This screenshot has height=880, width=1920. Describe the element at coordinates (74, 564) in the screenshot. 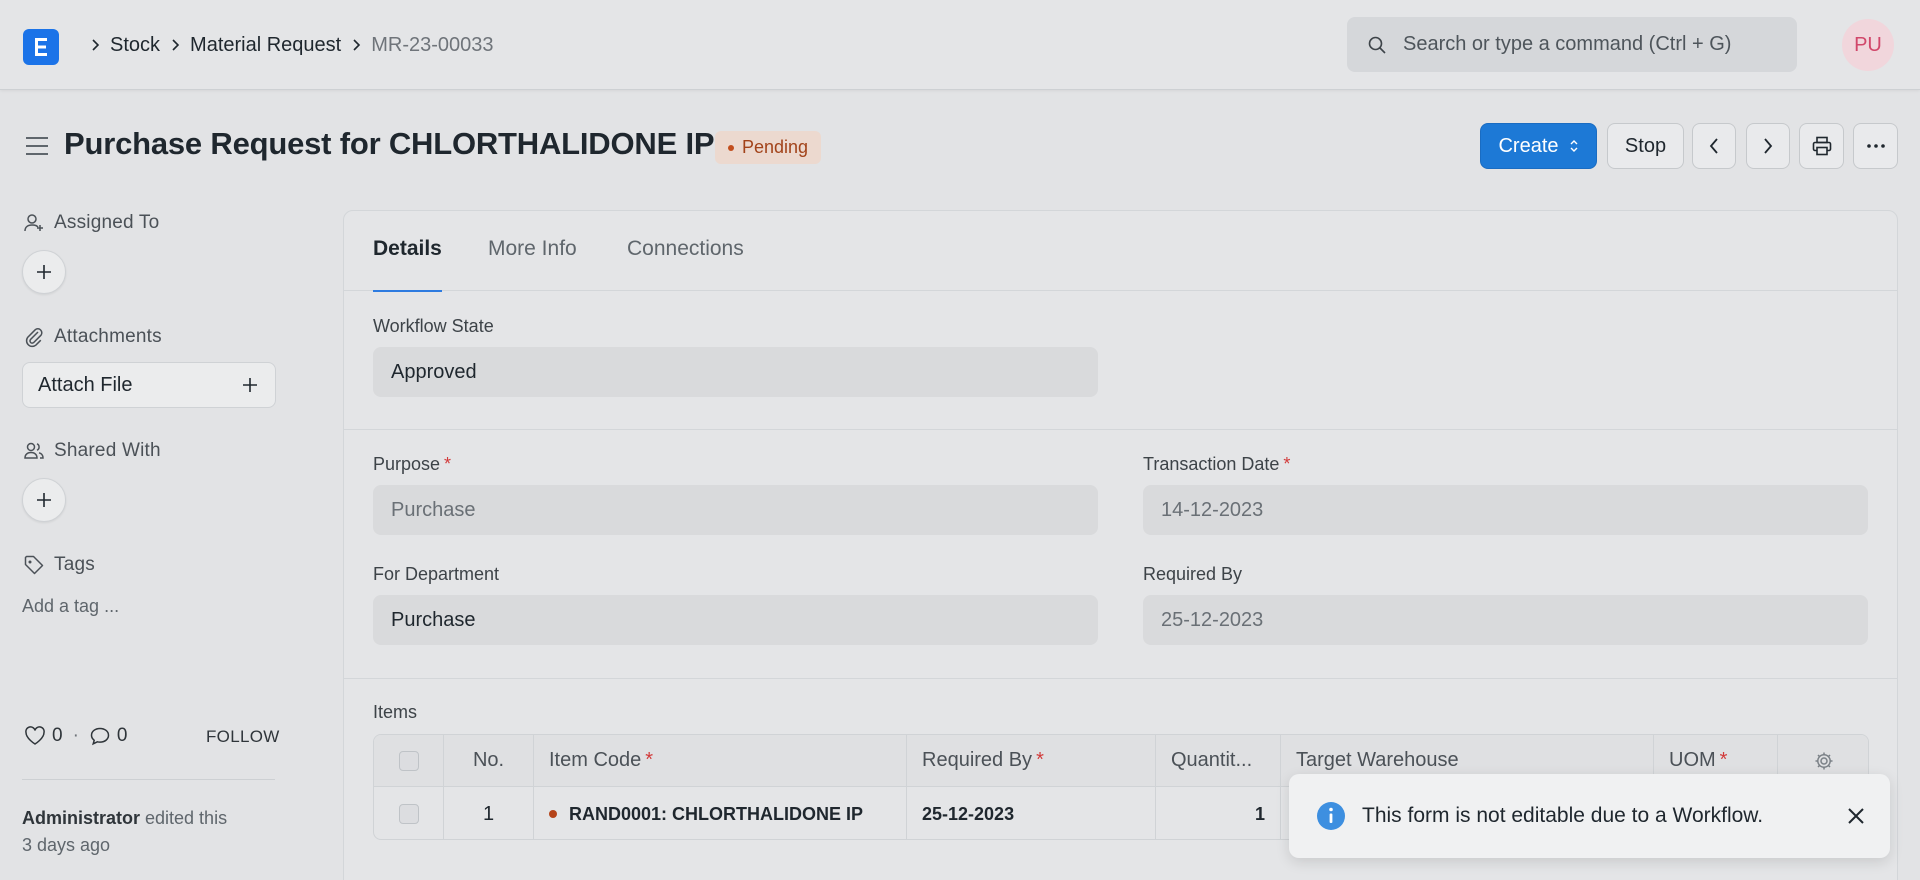

I see `tags-text: Tags` at that location.